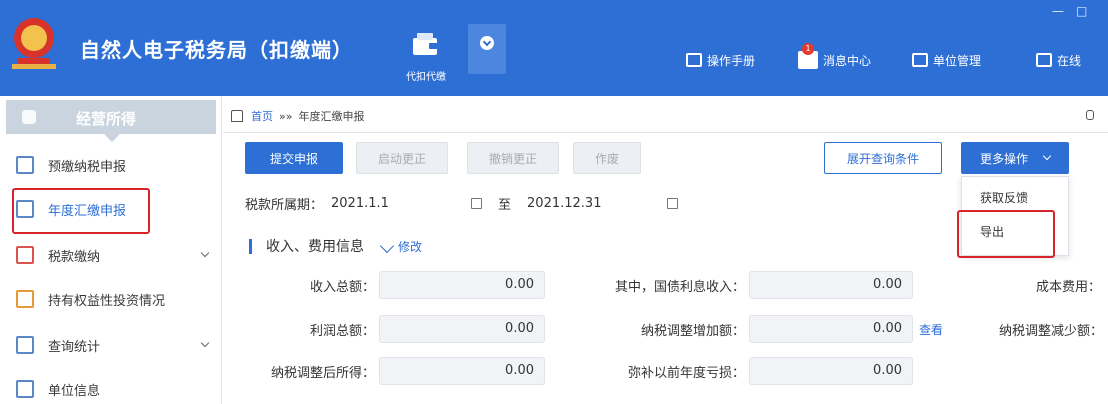 Image resolution: width=1108 pixels, height=404 pixels. I want to click on highlight-export, so click(1006, 234).